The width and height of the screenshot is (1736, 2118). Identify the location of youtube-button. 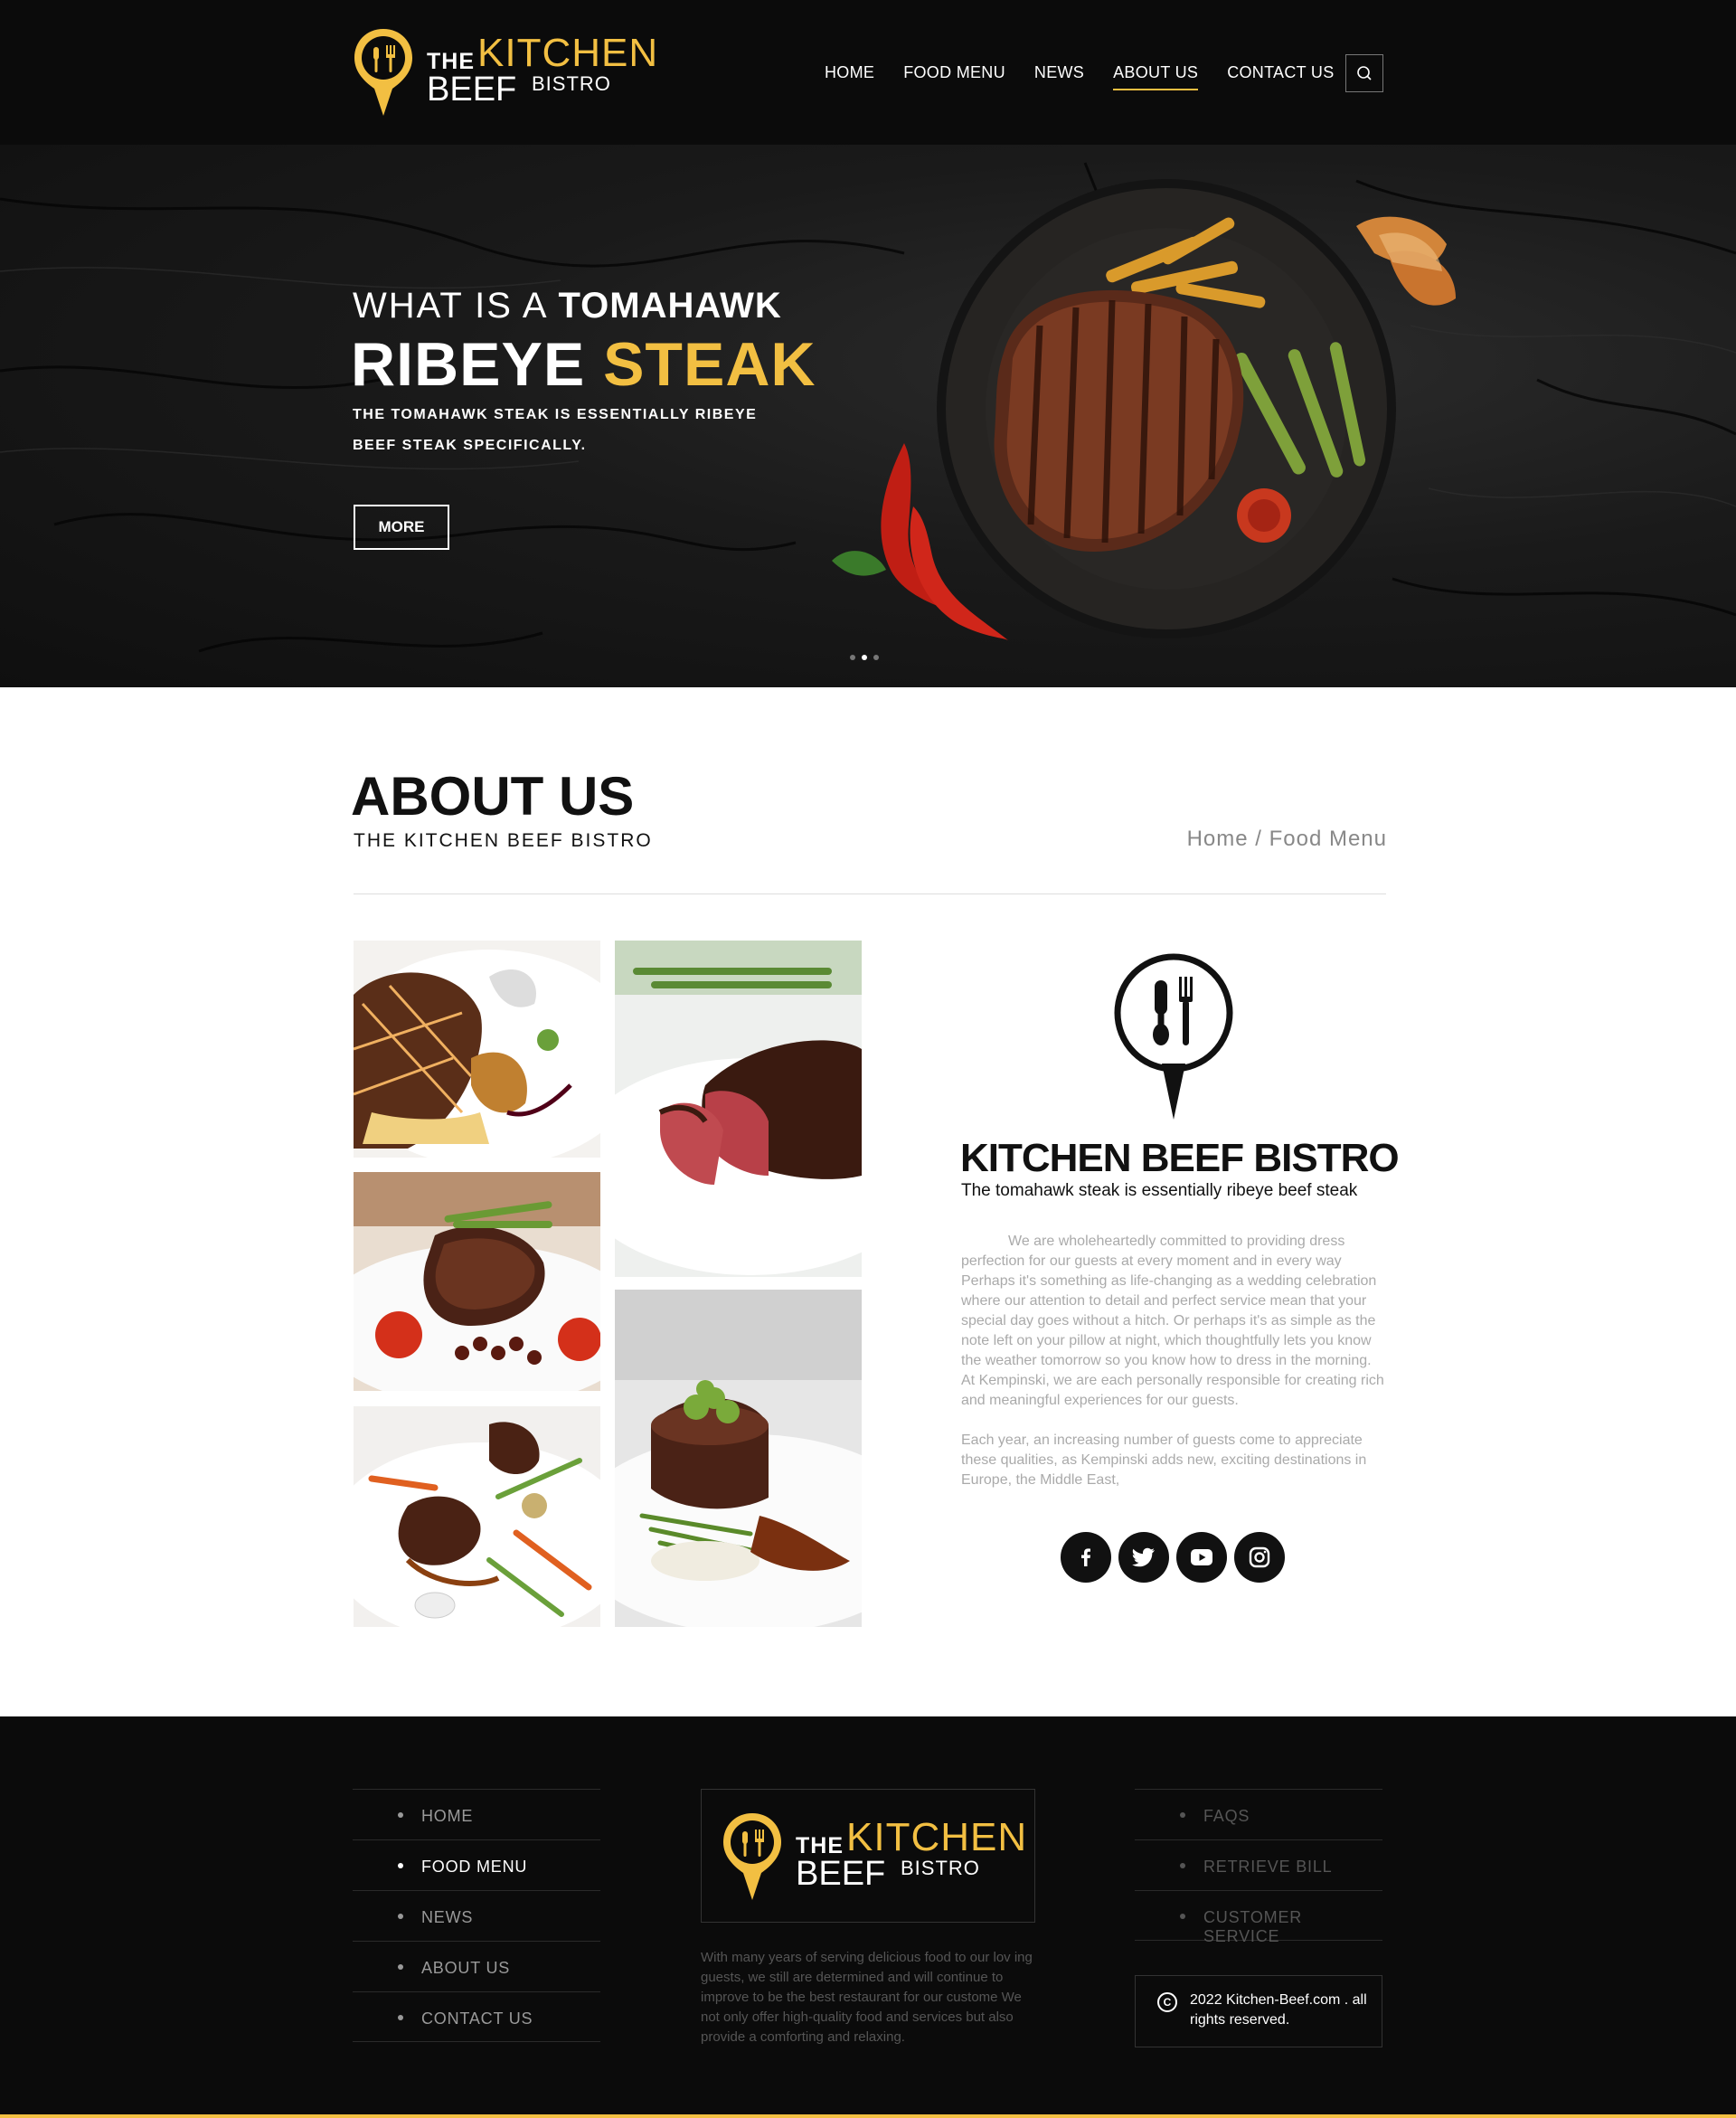
(1202, 1557).